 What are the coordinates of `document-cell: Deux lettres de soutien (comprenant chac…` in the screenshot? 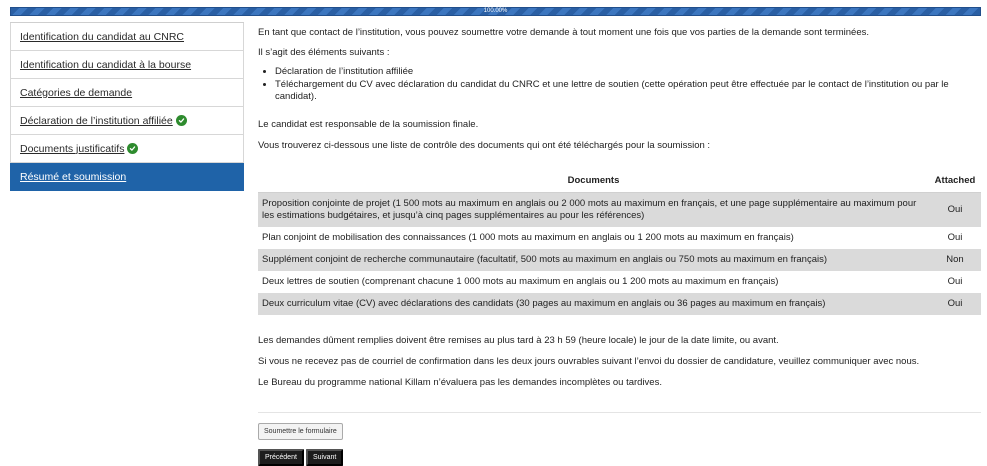 It's located at (593, 281).